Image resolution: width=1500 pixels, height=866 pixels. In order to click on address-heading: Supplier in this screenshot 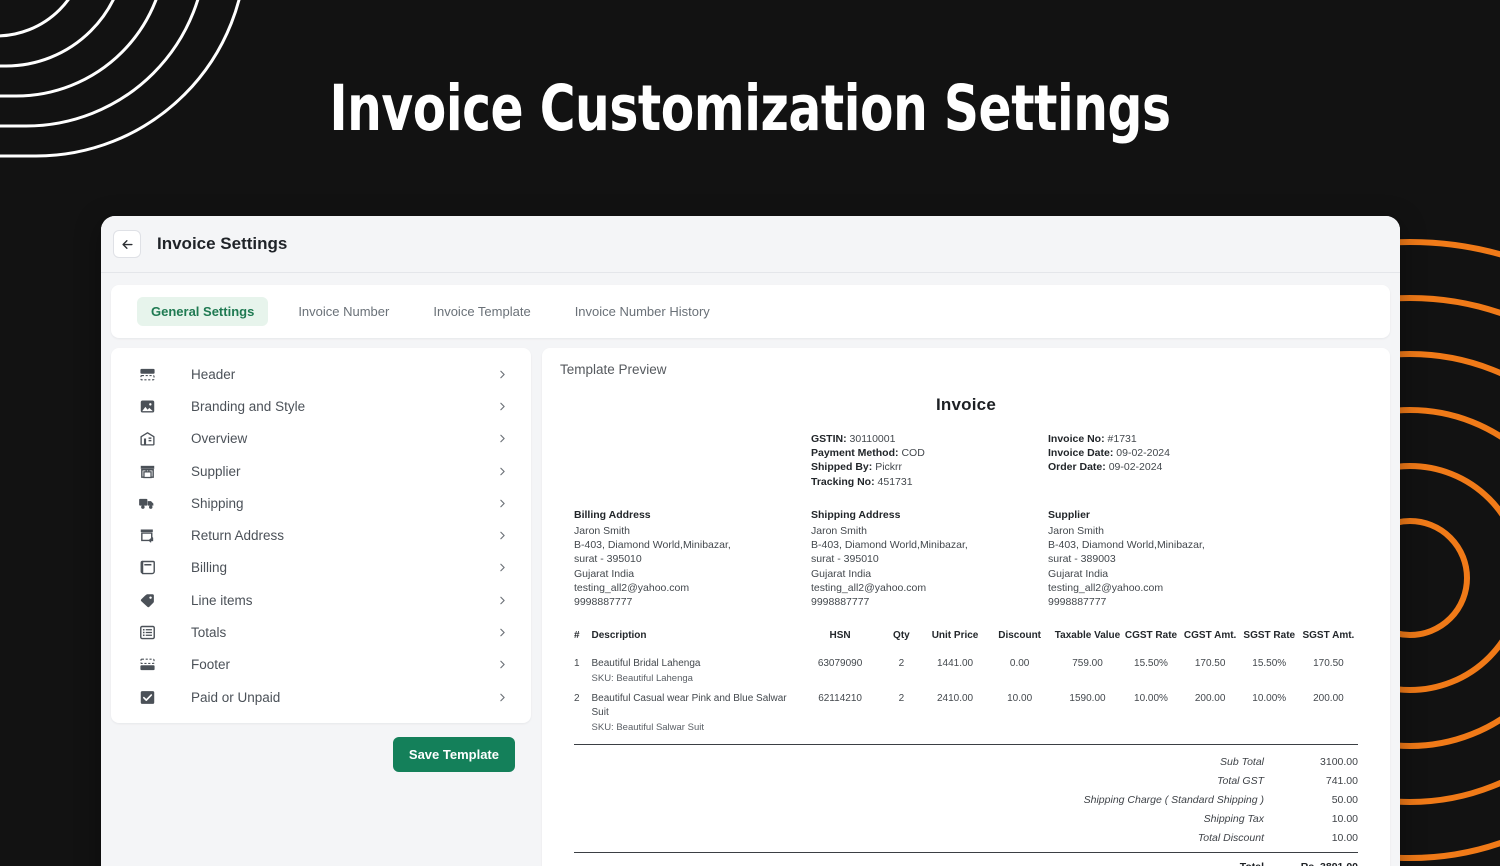, I will do `click(1069, 514)`.